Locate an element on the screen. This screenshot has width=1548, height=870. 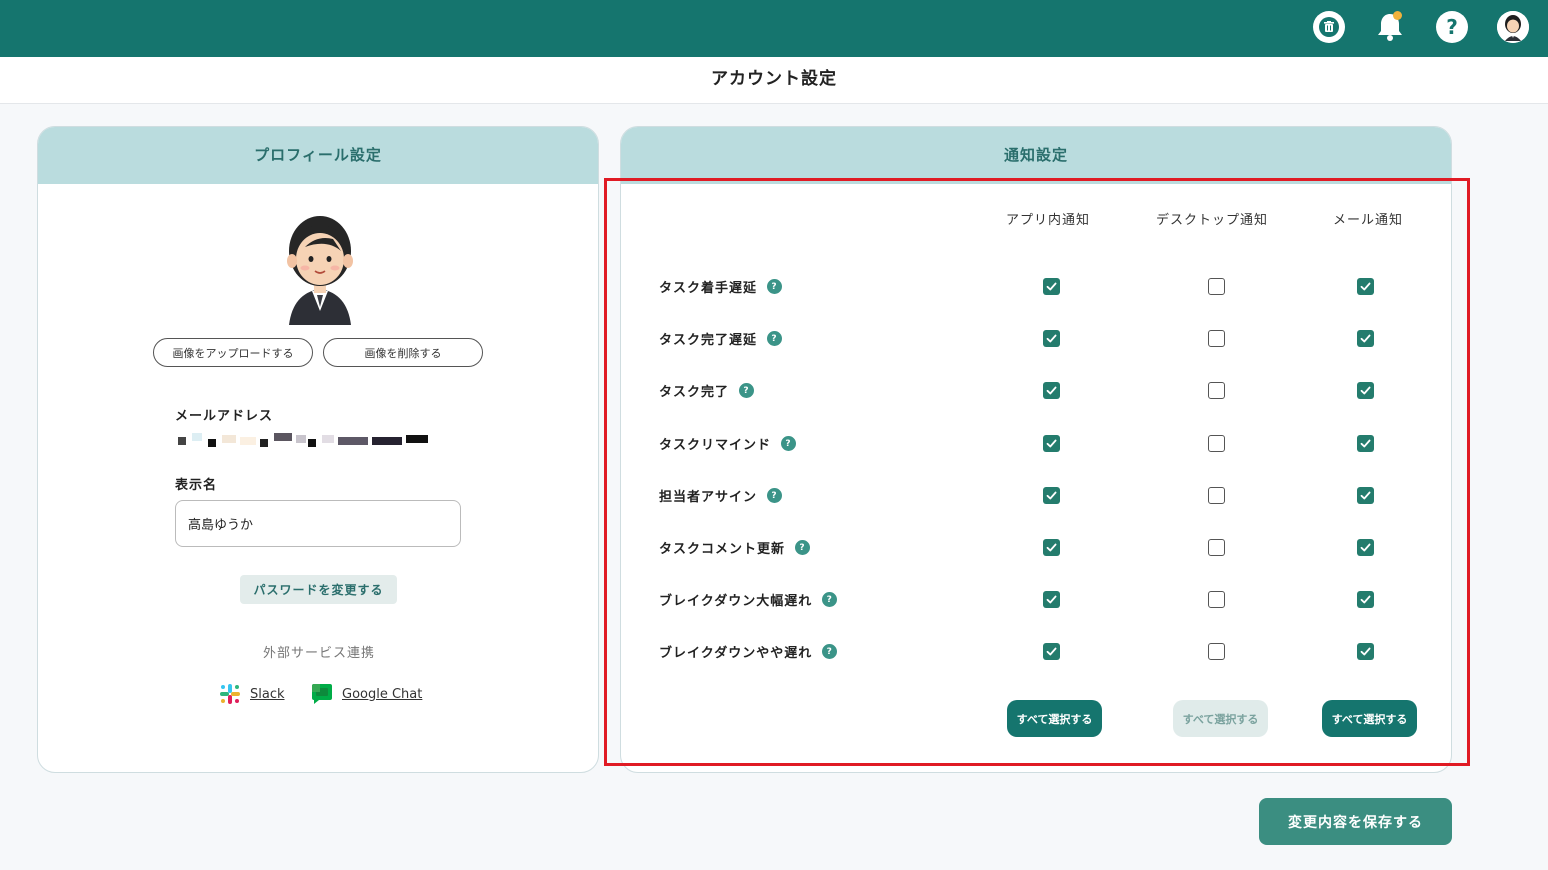
column-header-desktop: デスクトップ通知 is located at coordinates (1211, 220).